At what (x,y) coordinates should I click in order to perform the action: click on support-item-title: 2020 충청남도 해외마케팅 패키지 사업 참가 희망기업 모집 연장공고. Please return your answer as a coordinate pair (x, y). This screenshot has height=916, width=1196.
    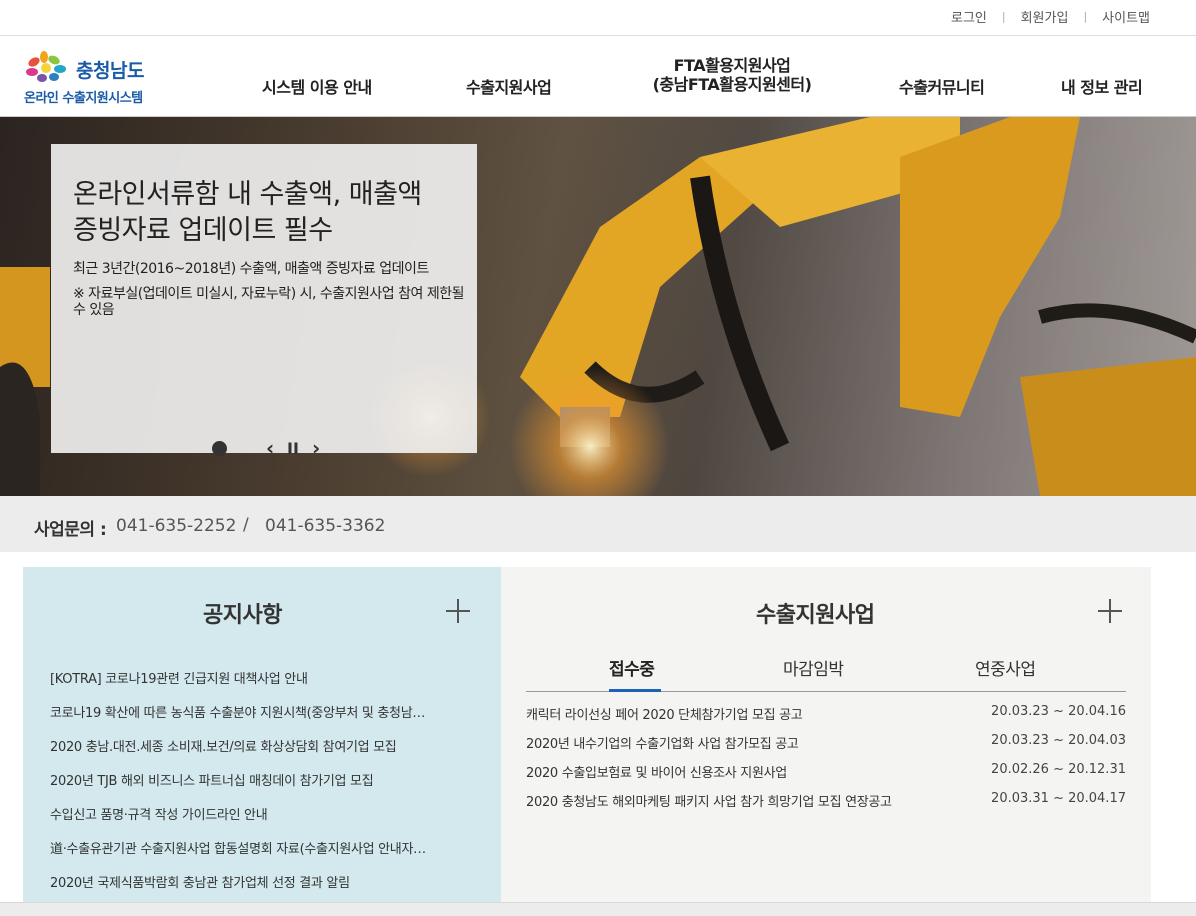
    Looking at the image, I should click on (709, 802).